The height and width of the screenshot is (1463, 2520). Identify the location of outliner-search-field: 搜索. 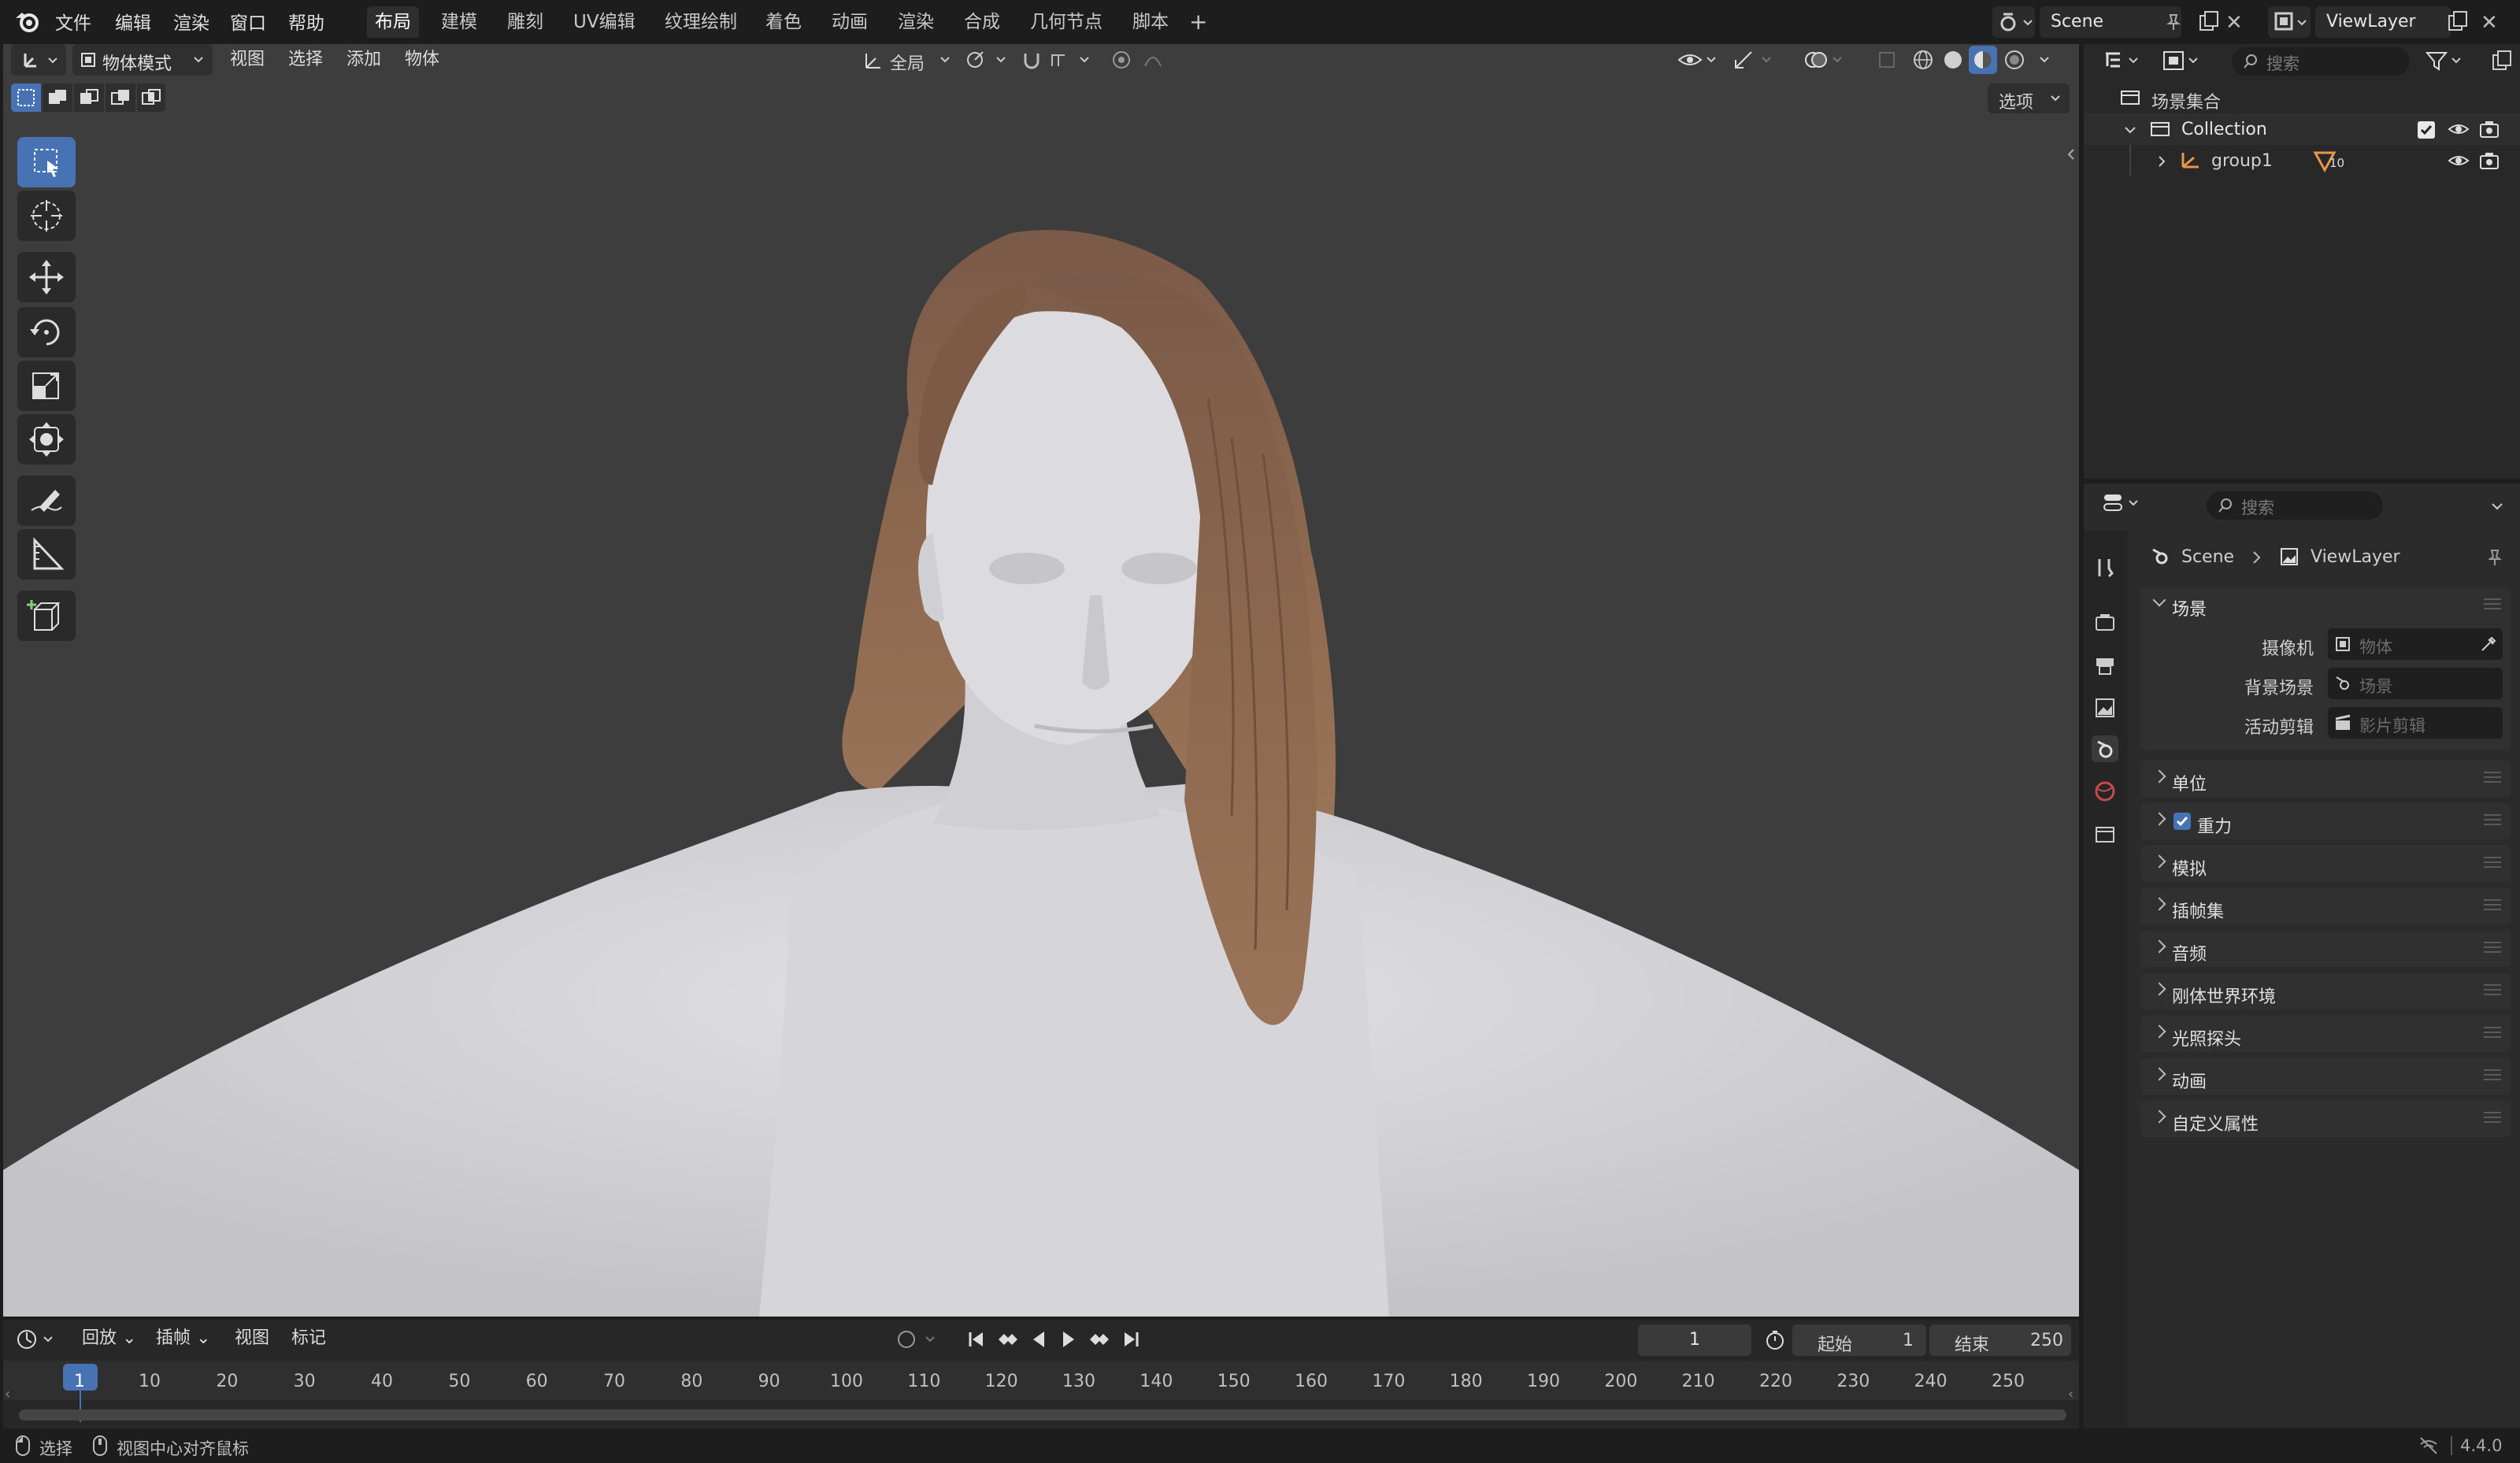
(2321, 62).